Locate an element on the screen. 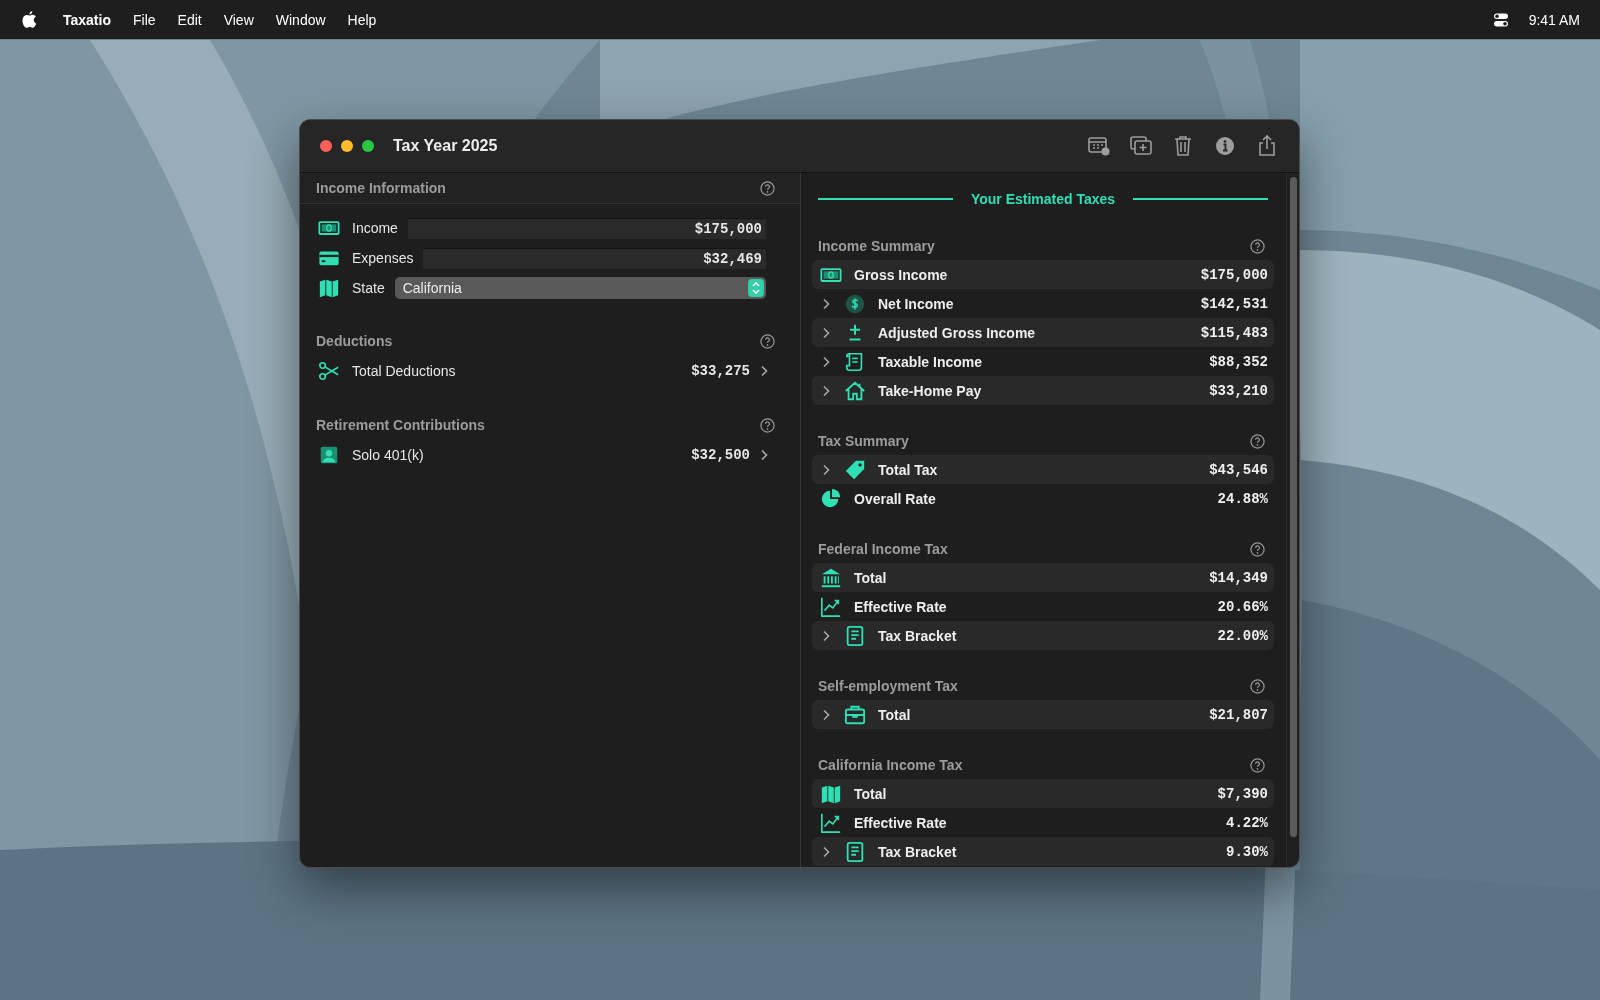 Image resolution: width=1600 pixels, height=1000 pixels. row-value: 24.88% is located at coordinates (1242, 498).